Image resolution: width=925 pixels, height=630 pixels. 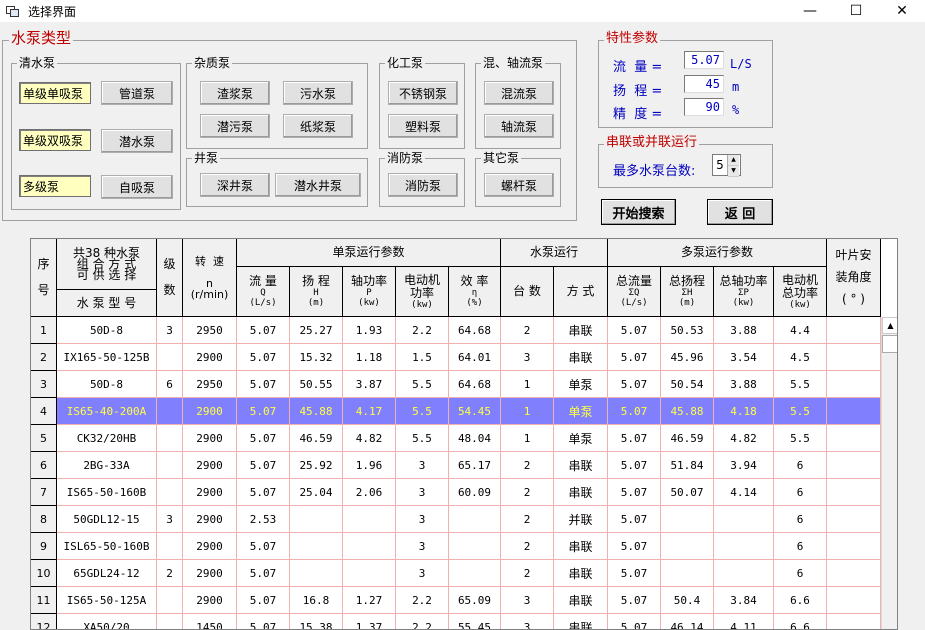 What do you see at coordinates (581, 292) in the screenshot?
I see `header-mode: 方 式` at bounding box center [581, 292].